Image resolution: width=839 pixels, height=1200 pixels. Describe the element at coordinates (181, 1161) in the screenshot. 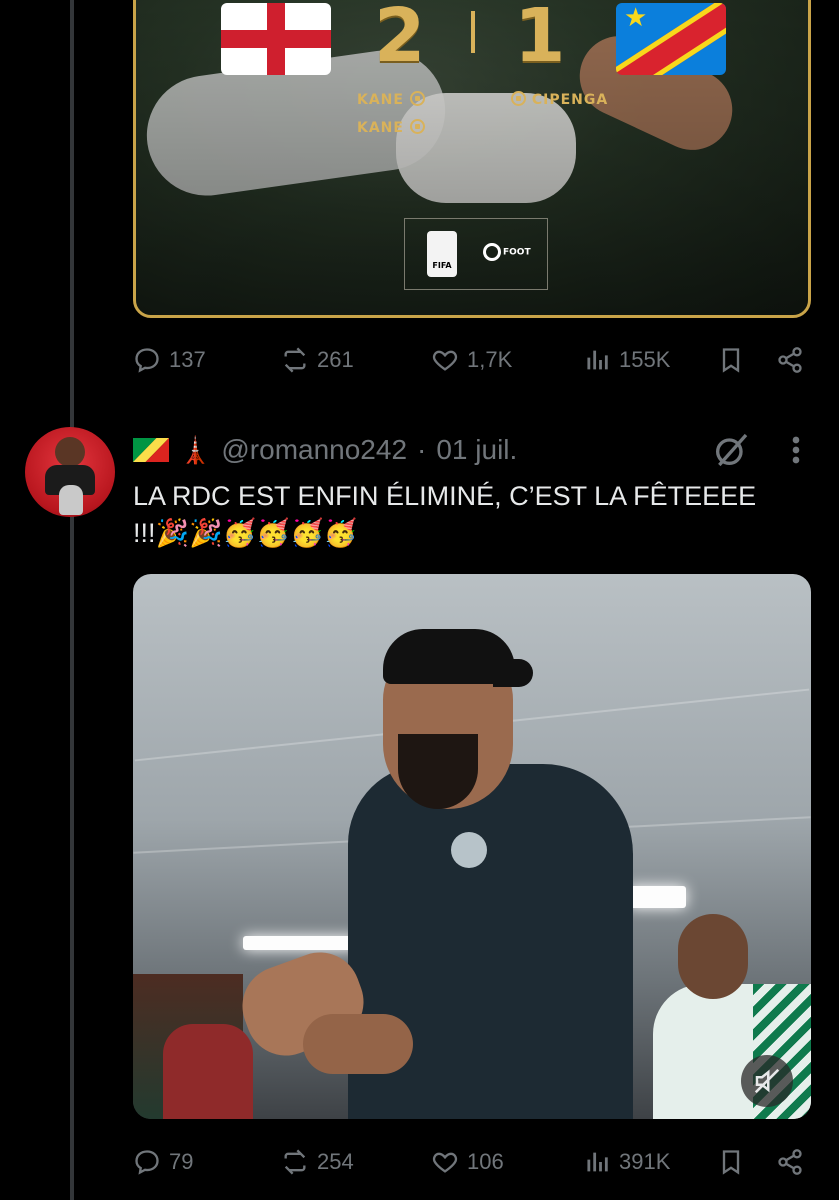

I see `reply-count: 79` at that location.